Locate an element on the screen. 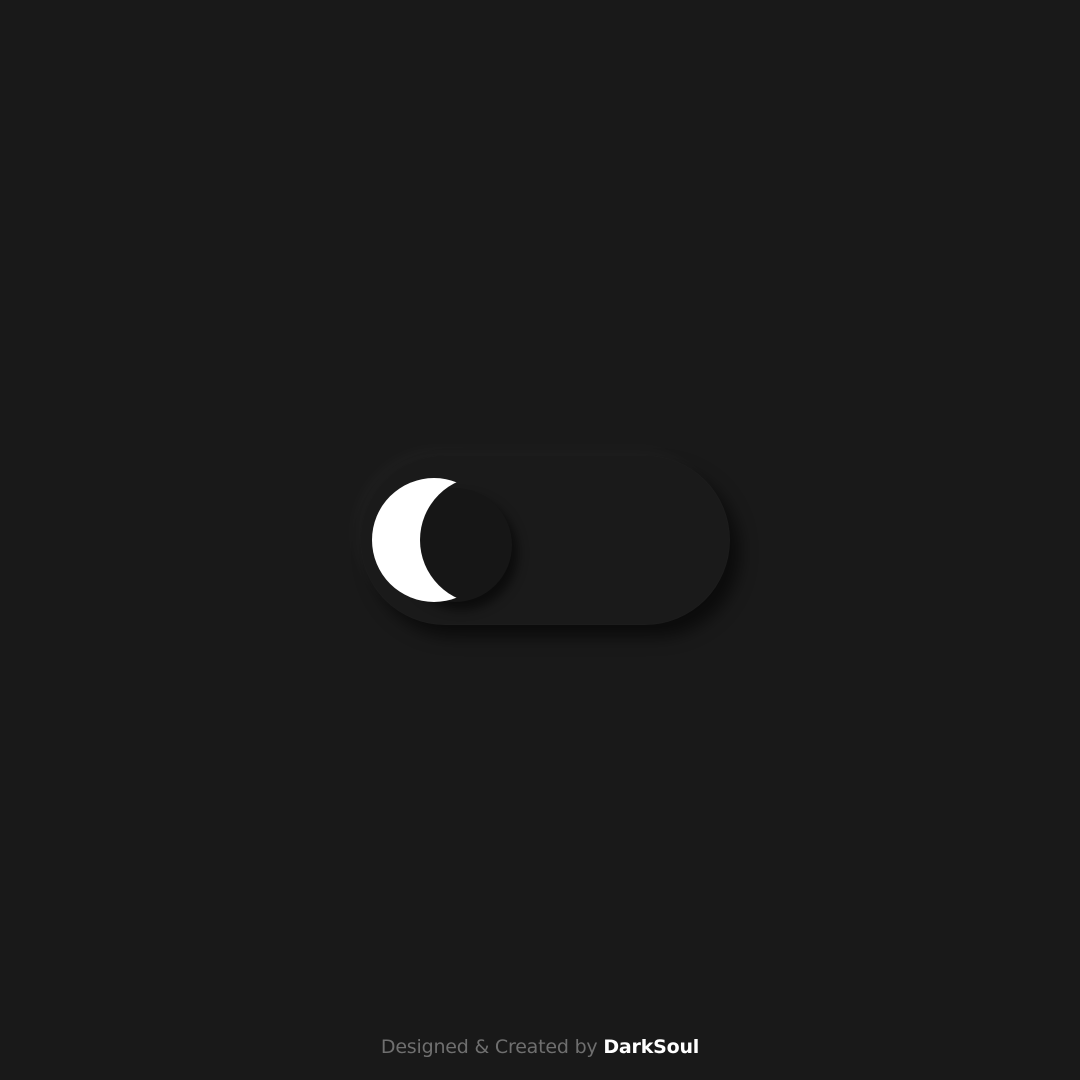 The image size is (1080, 1080). footer-credit: Designed & Created by DarkSoul is located at coordinates (540, 1047).